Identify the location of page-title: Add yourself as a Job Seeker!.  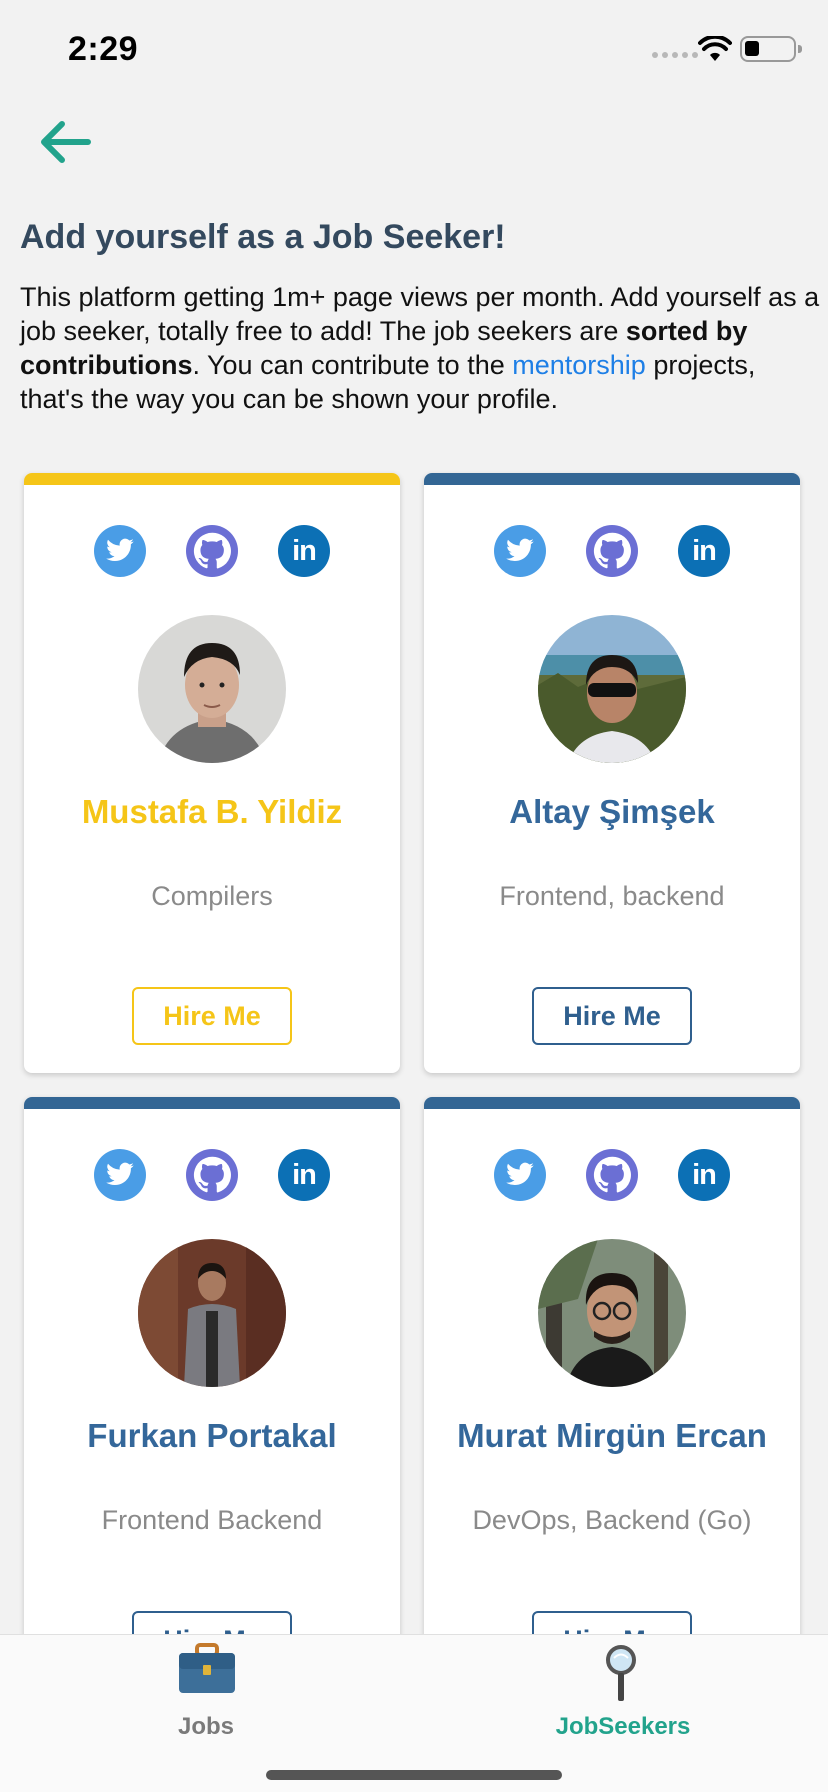
(263, 237).